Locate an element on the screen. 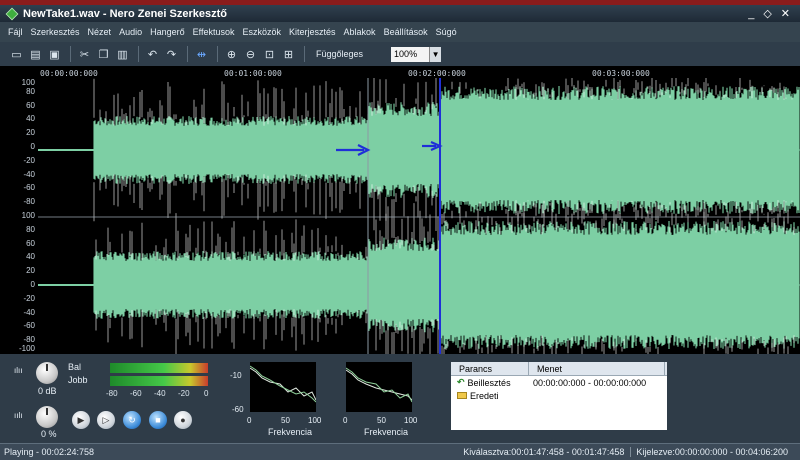  ruler-label: 00:02:00:000 is located at coordinates (437, 73).